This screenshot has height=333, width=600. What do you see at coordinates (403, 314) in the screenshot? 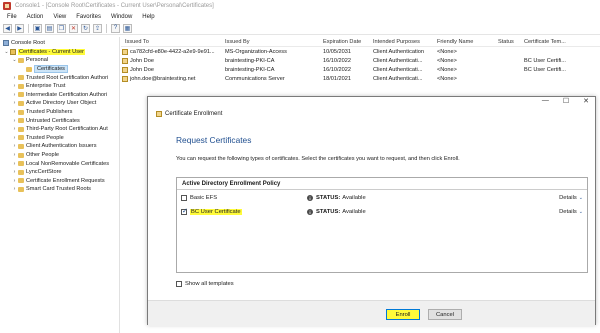
I see `enroll-button: Enroll` at bounding box center [403, 314].